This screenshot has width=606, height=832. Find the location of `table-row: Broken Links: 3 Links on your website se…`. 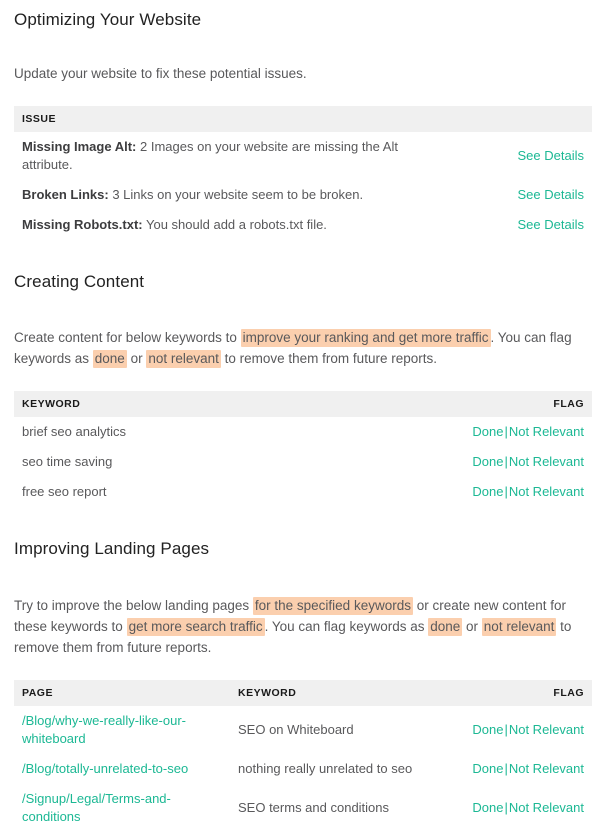

table-row: Broken Links: 3 Links on your website se… is located at coordinates (303, 195).